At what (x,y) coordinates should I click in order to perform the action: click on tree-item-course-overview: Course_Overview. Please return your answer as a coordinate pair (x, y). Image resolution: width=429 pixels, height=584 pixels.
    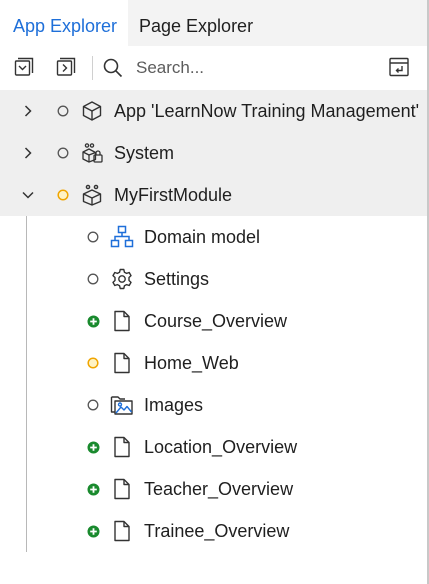
    Looking at the image, I should click on (213, 321).